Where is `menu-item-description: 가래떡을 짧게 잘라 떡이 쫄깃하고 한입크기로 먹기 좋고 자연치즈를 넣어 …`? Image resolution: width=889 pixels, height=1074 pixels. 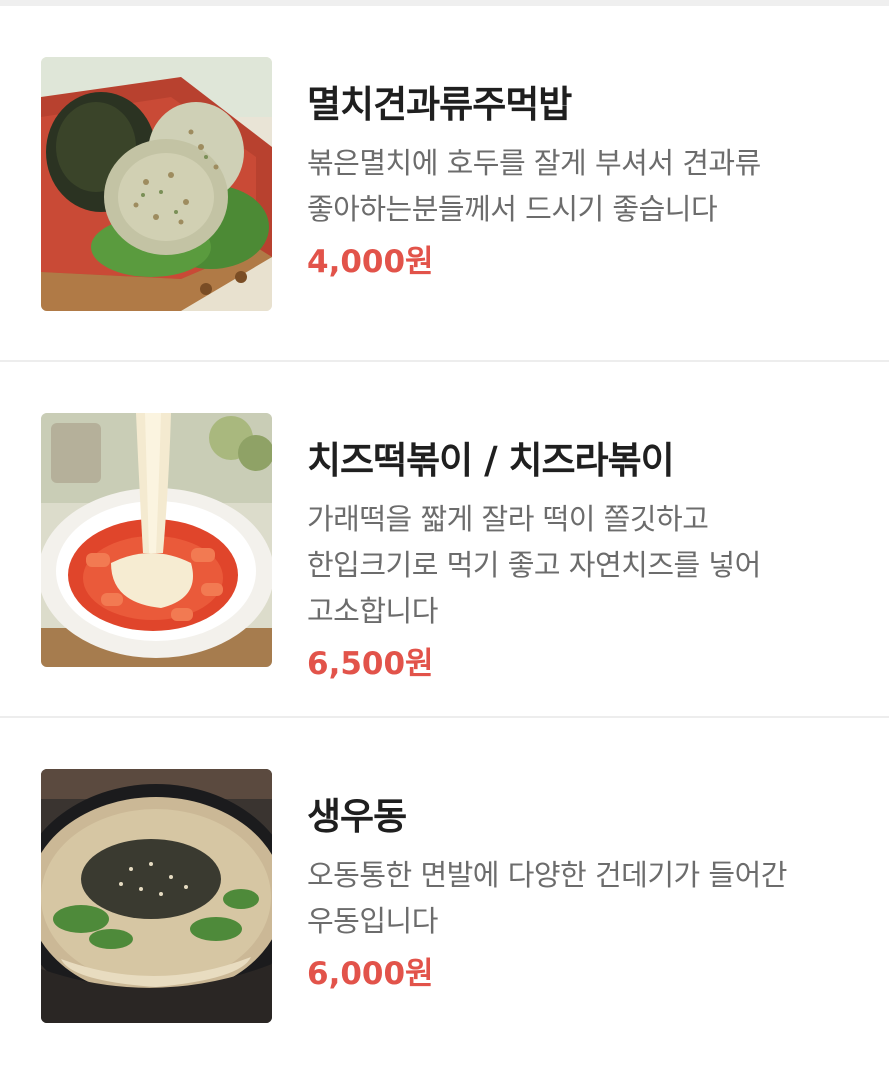 menu-item-description: 가래떡을 짧게 잘라 떡이 쫄깃하고 한입크기로 먹기 좋고 자연치즈를 넣어 … is located at coordinates (534, 565).